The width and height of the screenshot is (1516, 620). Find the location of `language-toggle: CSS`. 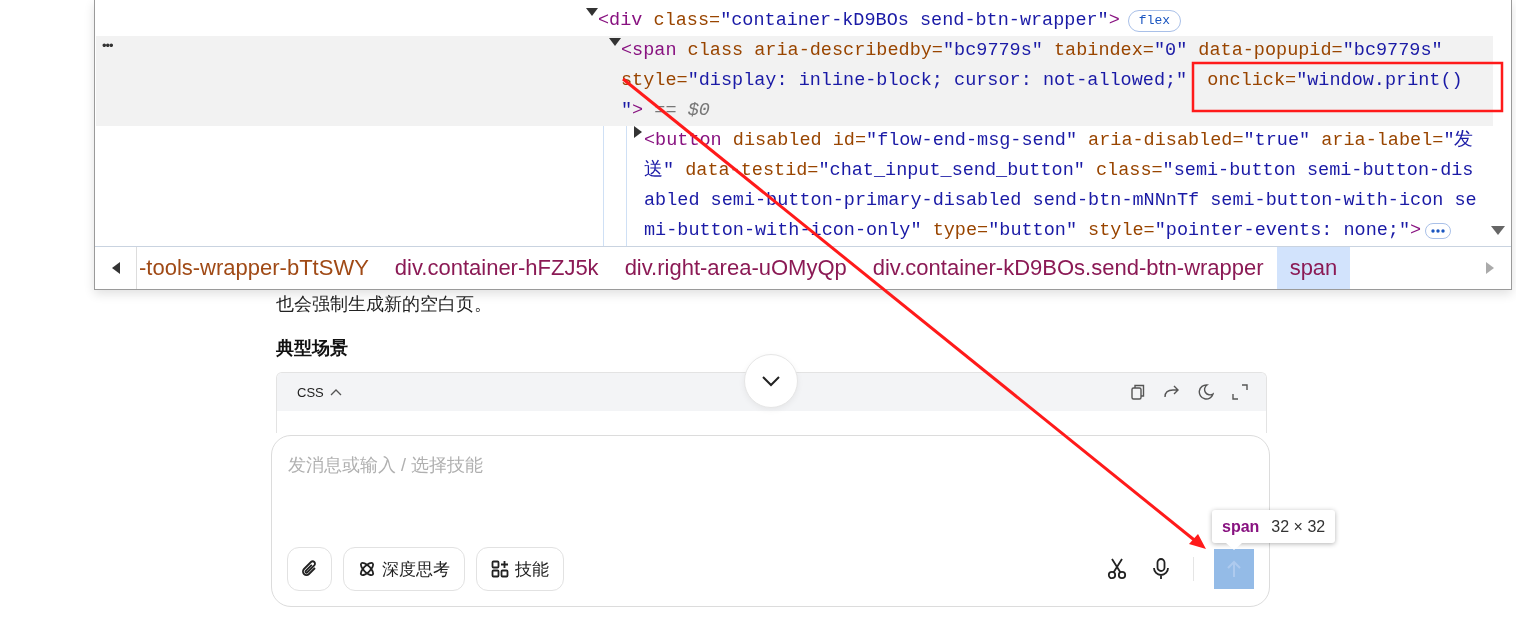

language-toggle: CSS is located at coordinates (319, 392).